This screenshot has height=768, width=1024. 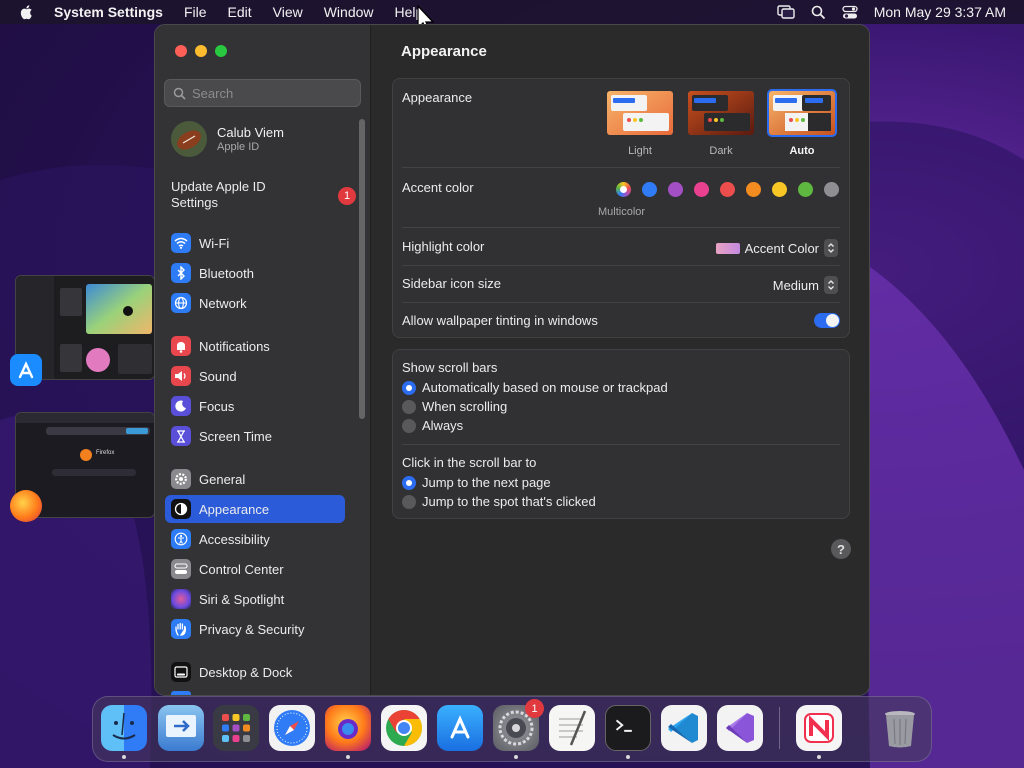 What do you see at coordinates (124, 728) in the screenshot?
I see `dock-finder` at bounding box center [124, 728].